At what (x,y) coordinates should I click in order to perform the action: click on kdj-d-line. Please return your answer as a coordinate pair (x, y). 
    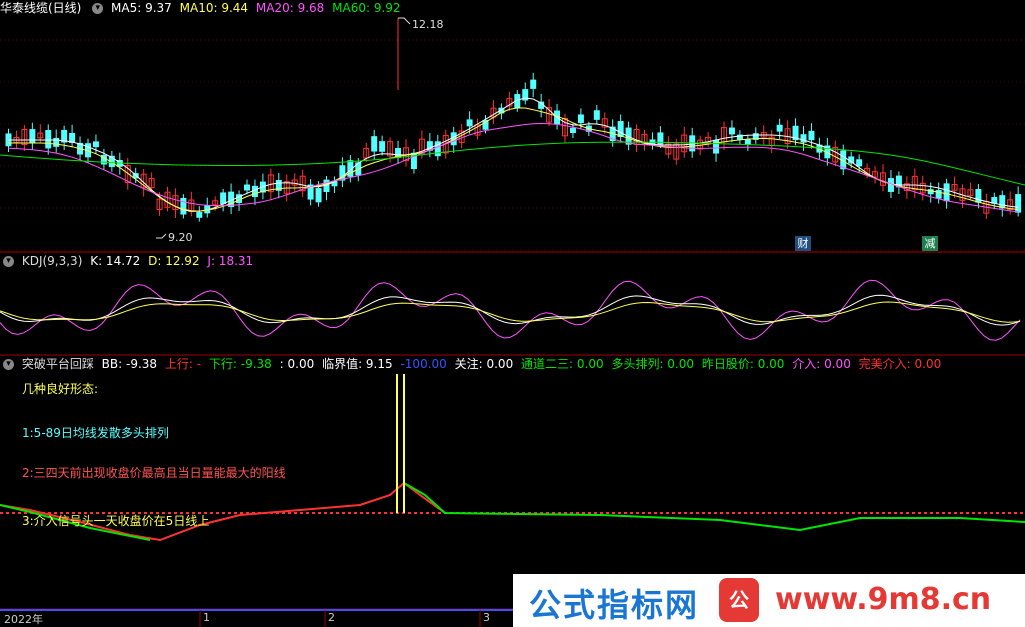
    Looking at the image, I should click on (510, 312).